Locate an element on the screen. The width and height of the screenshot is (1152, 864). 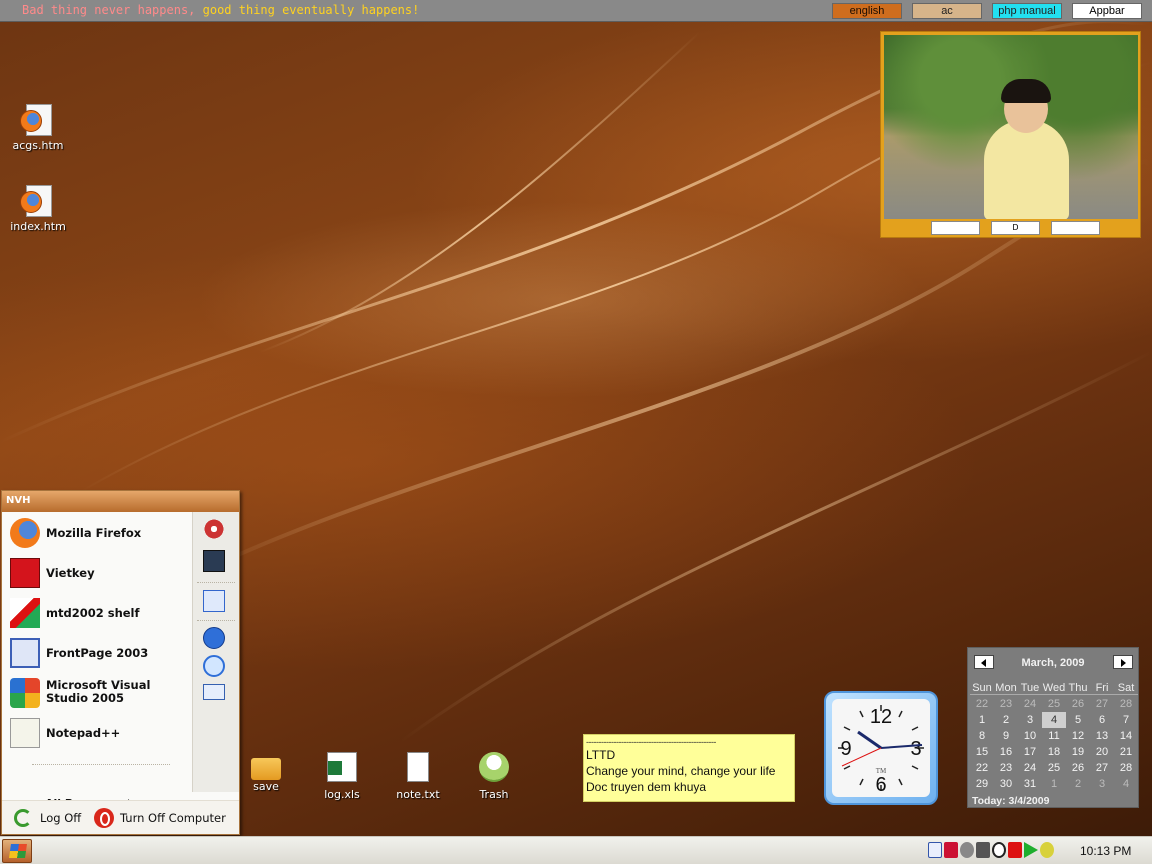
shelf-icon-note-txt: note.txt is located at coordinates (418, 776).